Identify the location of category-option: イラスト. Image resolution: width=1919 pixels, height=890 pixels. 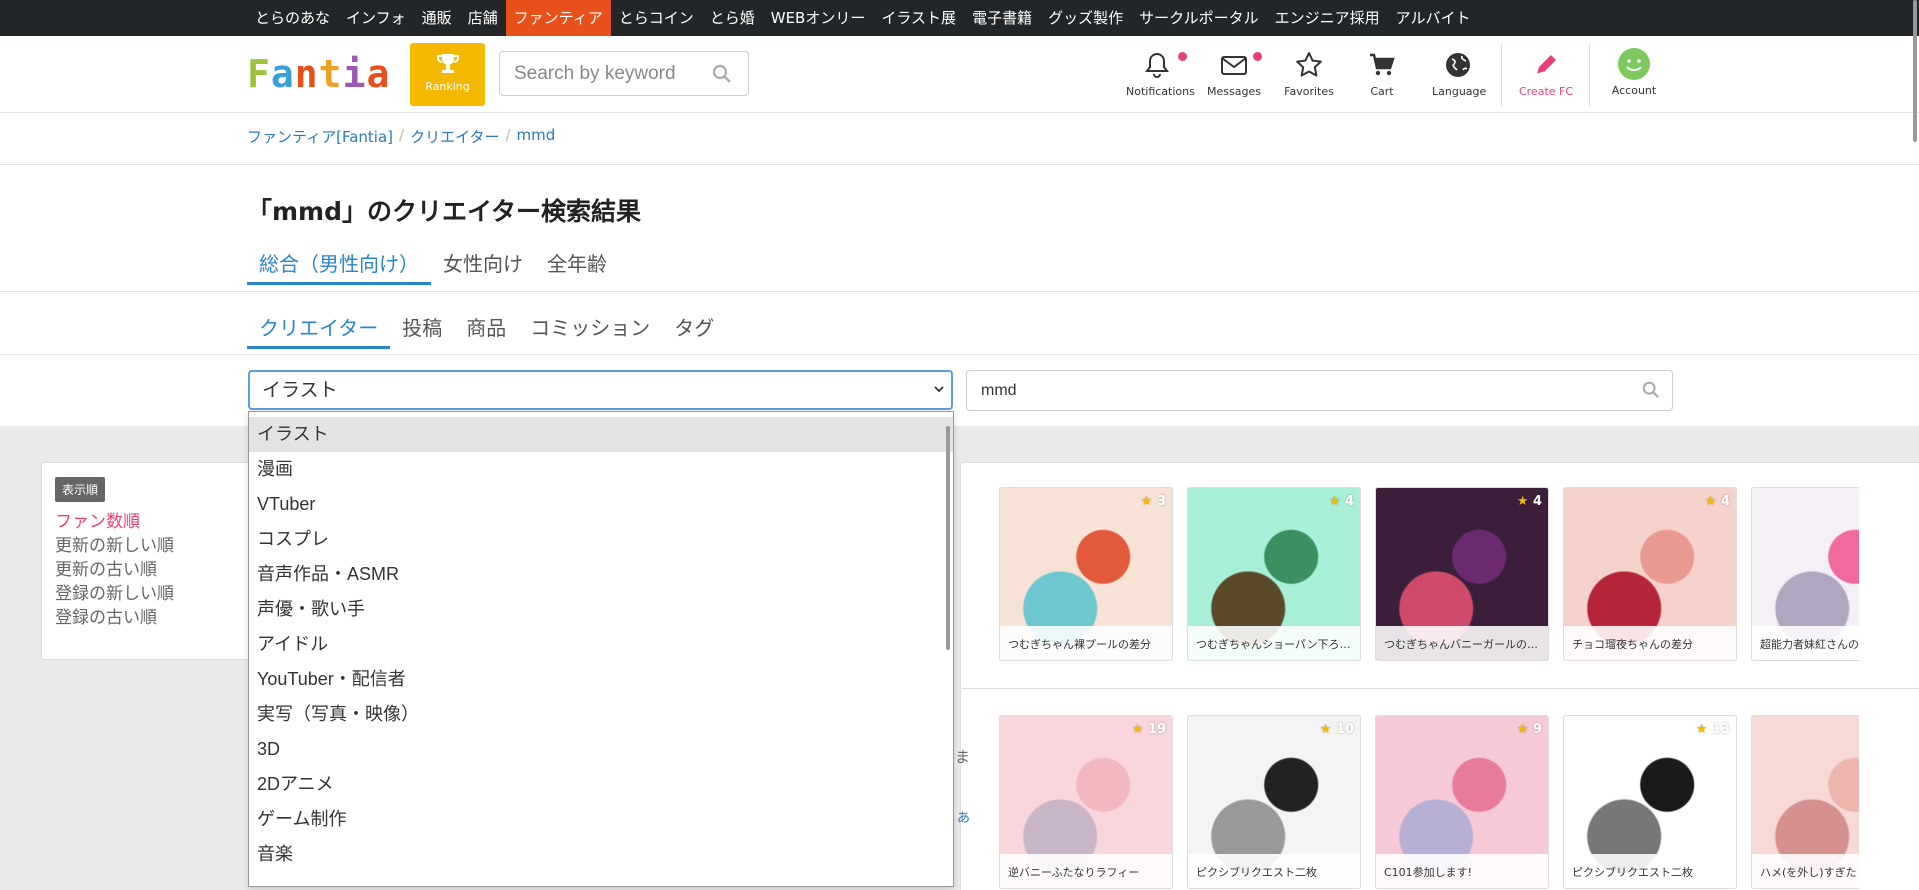
(601, 434).